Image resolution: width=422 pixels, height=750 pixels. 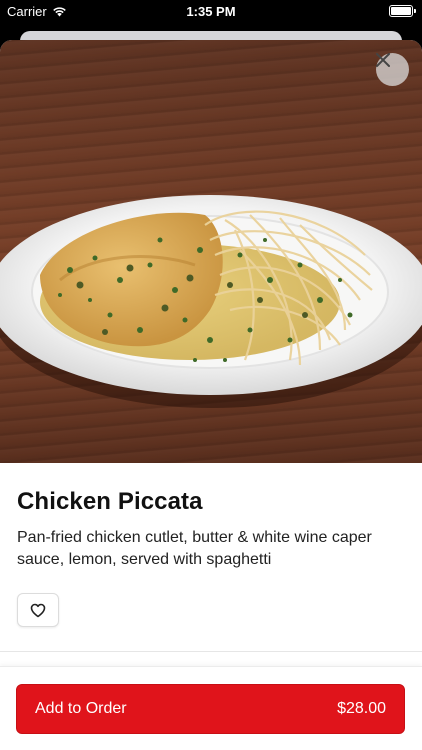 What do you see at coordinates (361, 708) in the screenshot?
I see `item-price: $28.00` at bounding box center [361, 708].